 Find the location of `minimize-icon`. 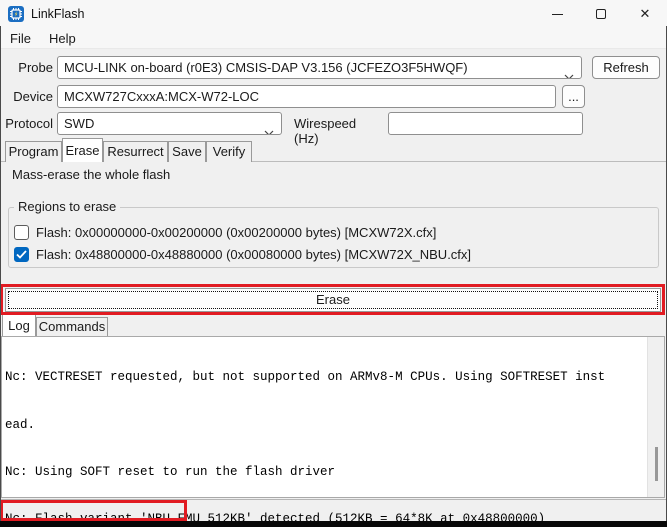

minimize-icon is located at coordinates (557, 14).